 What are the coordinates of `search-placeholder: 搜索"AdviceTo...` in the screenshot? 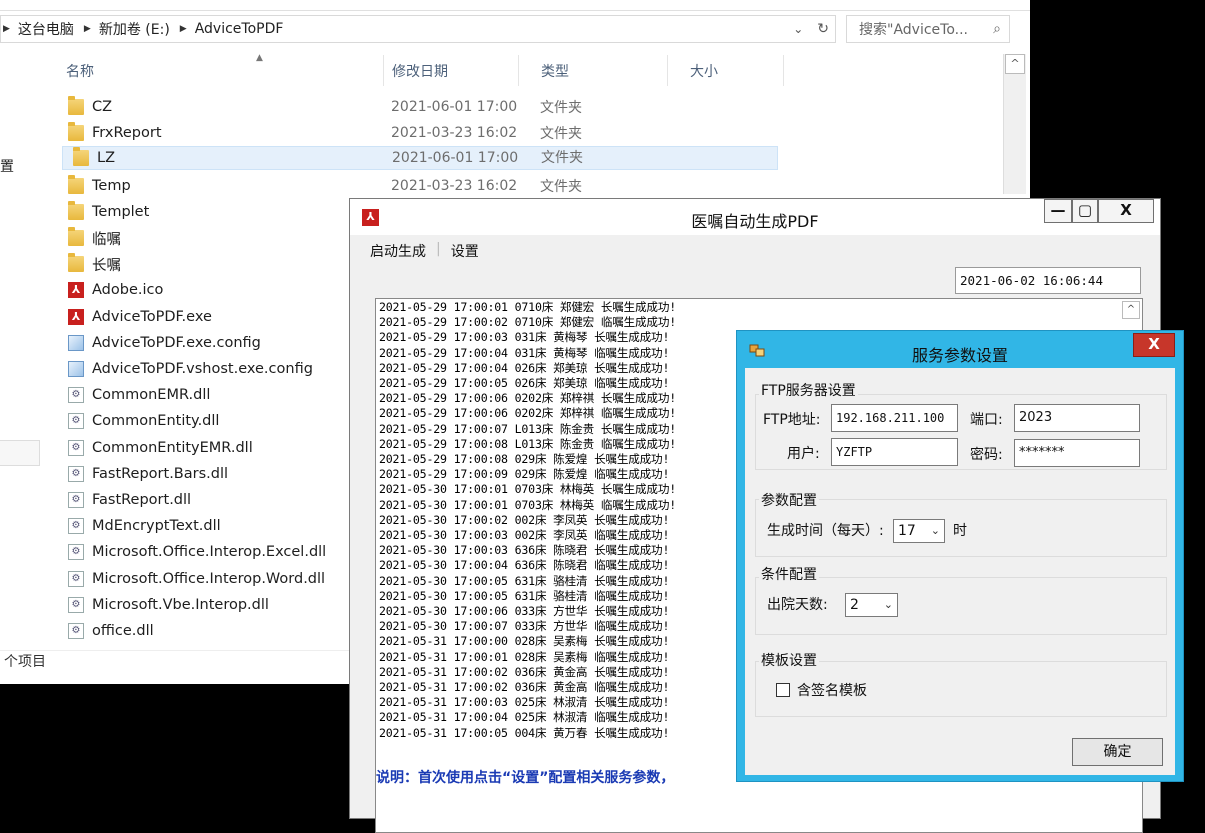 It's located at (913, 30).